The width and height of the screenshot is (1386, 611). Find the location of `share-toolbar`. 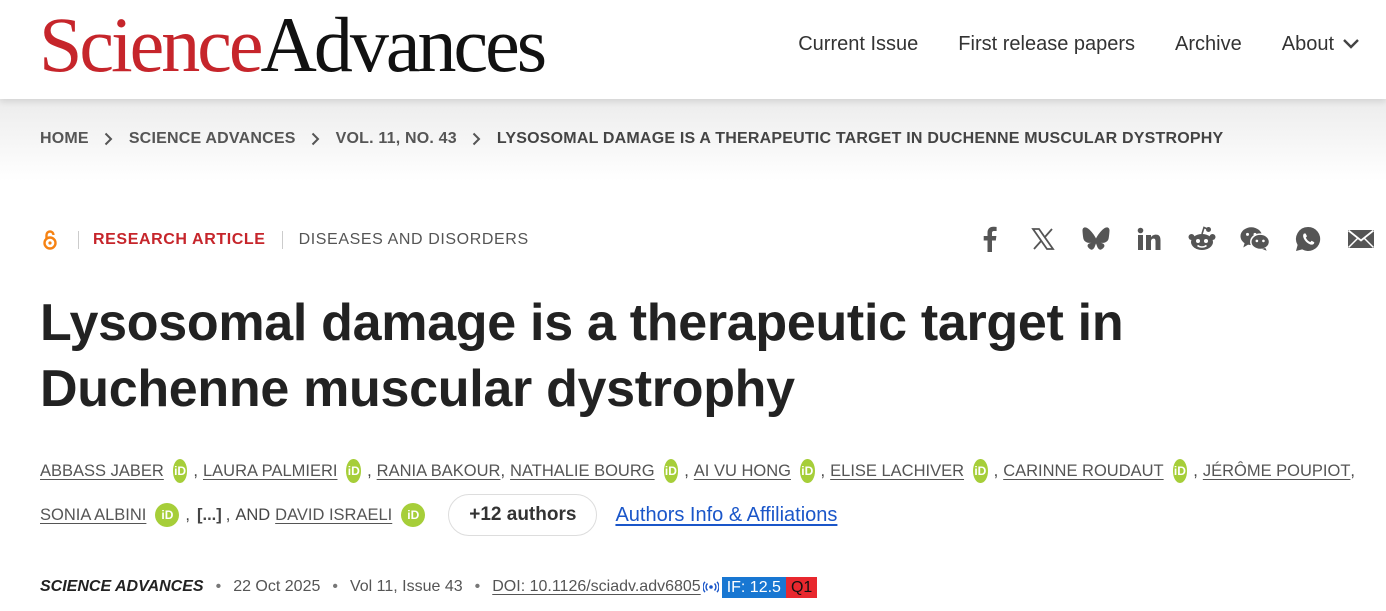

share-toolbar is located at coordinates (1164, 239).